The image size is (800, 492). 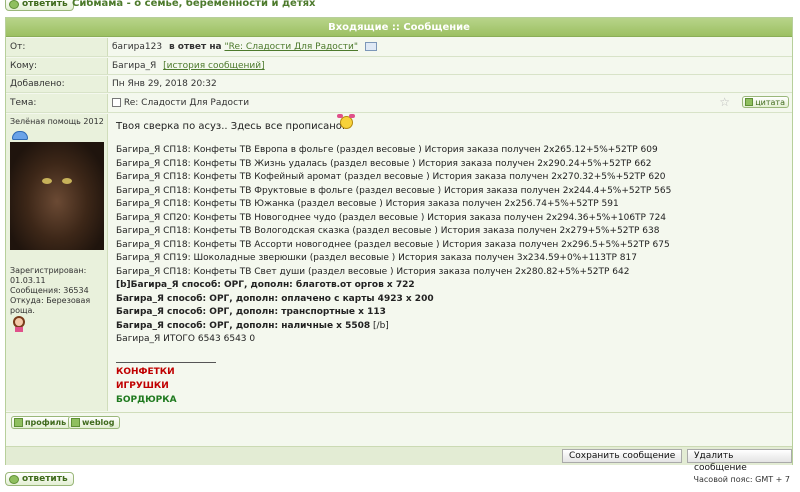 I want to click on avatar, so click(x=57, y=196).